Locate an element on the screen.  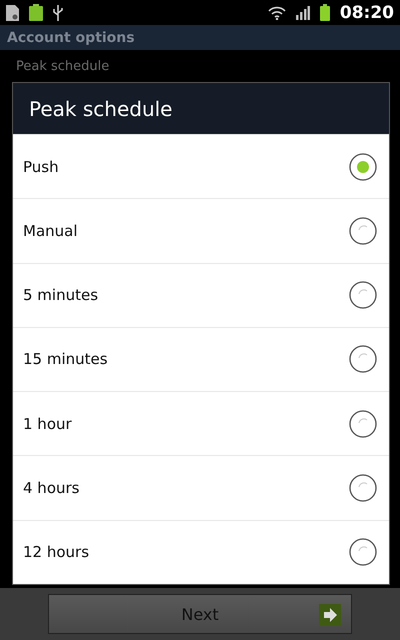
option-row: 12 hours is located at coordinates (201, 552).